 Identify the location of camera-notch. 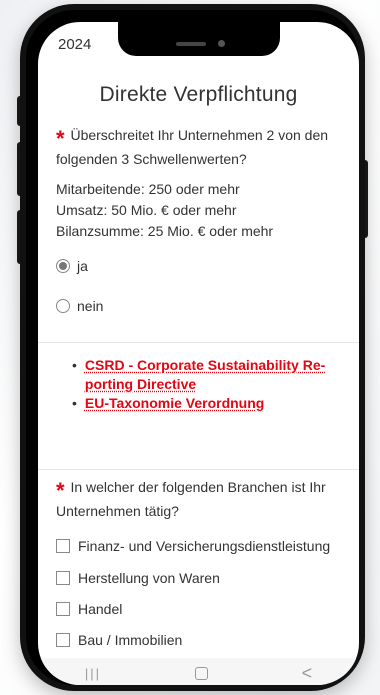
(199, 39).